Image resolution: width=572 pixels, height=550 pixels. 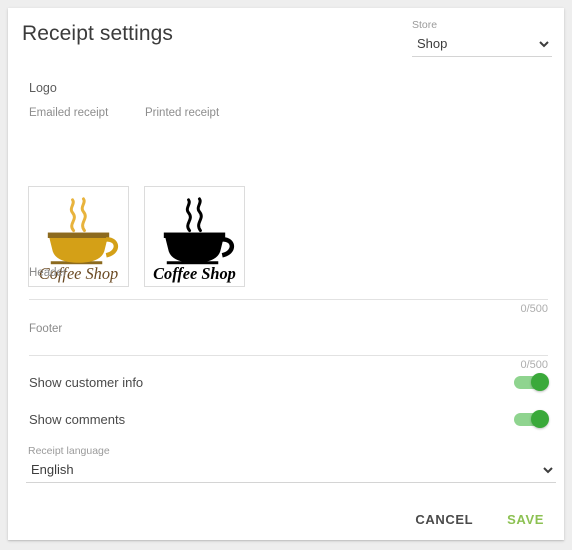 What do you see at coordinates (289, 422) in the screenshot?
I see `show-comments-row: Show comments` at bounding box center [289, 422].